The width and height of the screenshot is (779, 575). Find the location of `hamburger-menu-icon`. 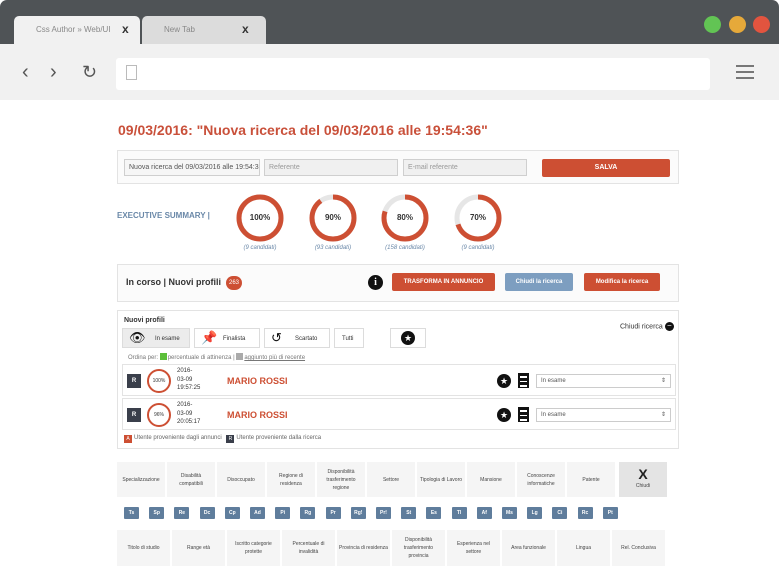

hamburger-menu-icon is located at coordinates (745, 74).